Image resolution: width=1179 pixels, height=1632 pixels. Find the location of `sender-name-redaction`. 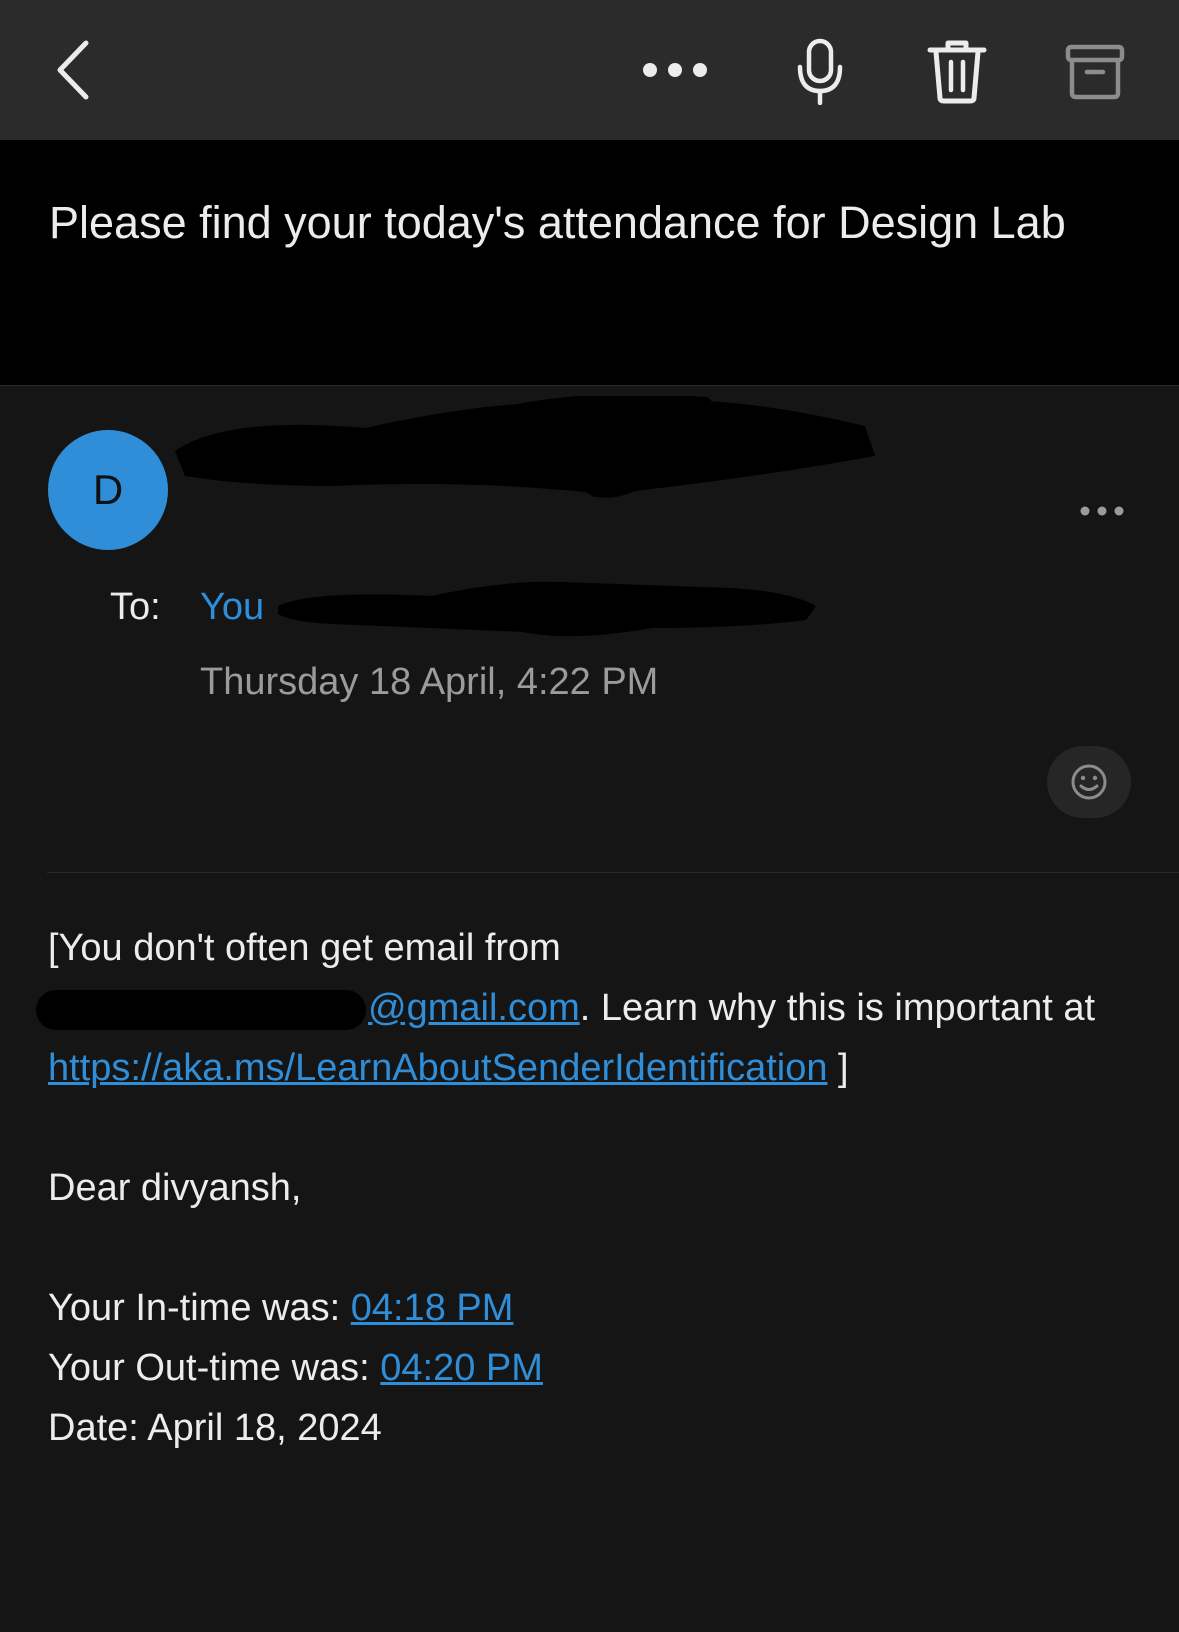

sender-name-redaction is located at coordinates (525, 447).